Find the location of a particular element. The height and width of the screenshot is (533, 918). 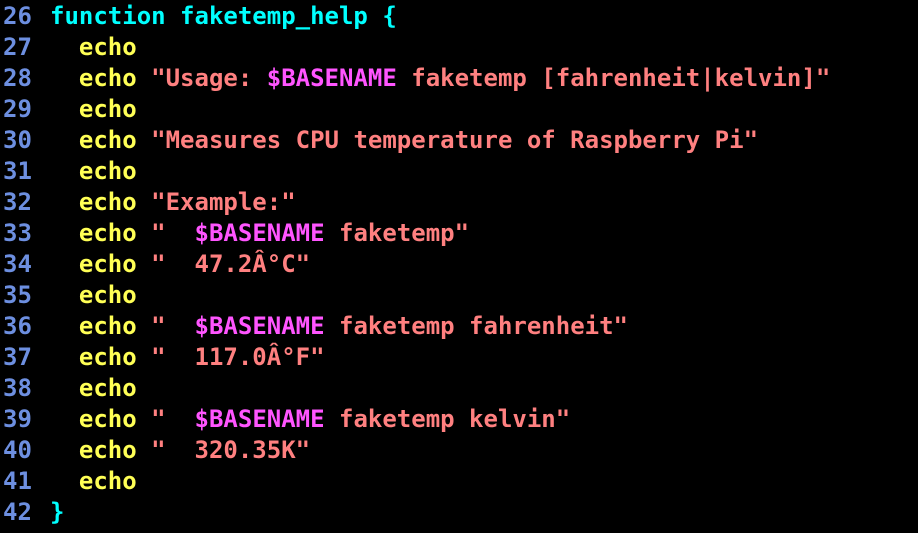

string-token: " 117.0Â°F" is located at coordinates (238, 357).